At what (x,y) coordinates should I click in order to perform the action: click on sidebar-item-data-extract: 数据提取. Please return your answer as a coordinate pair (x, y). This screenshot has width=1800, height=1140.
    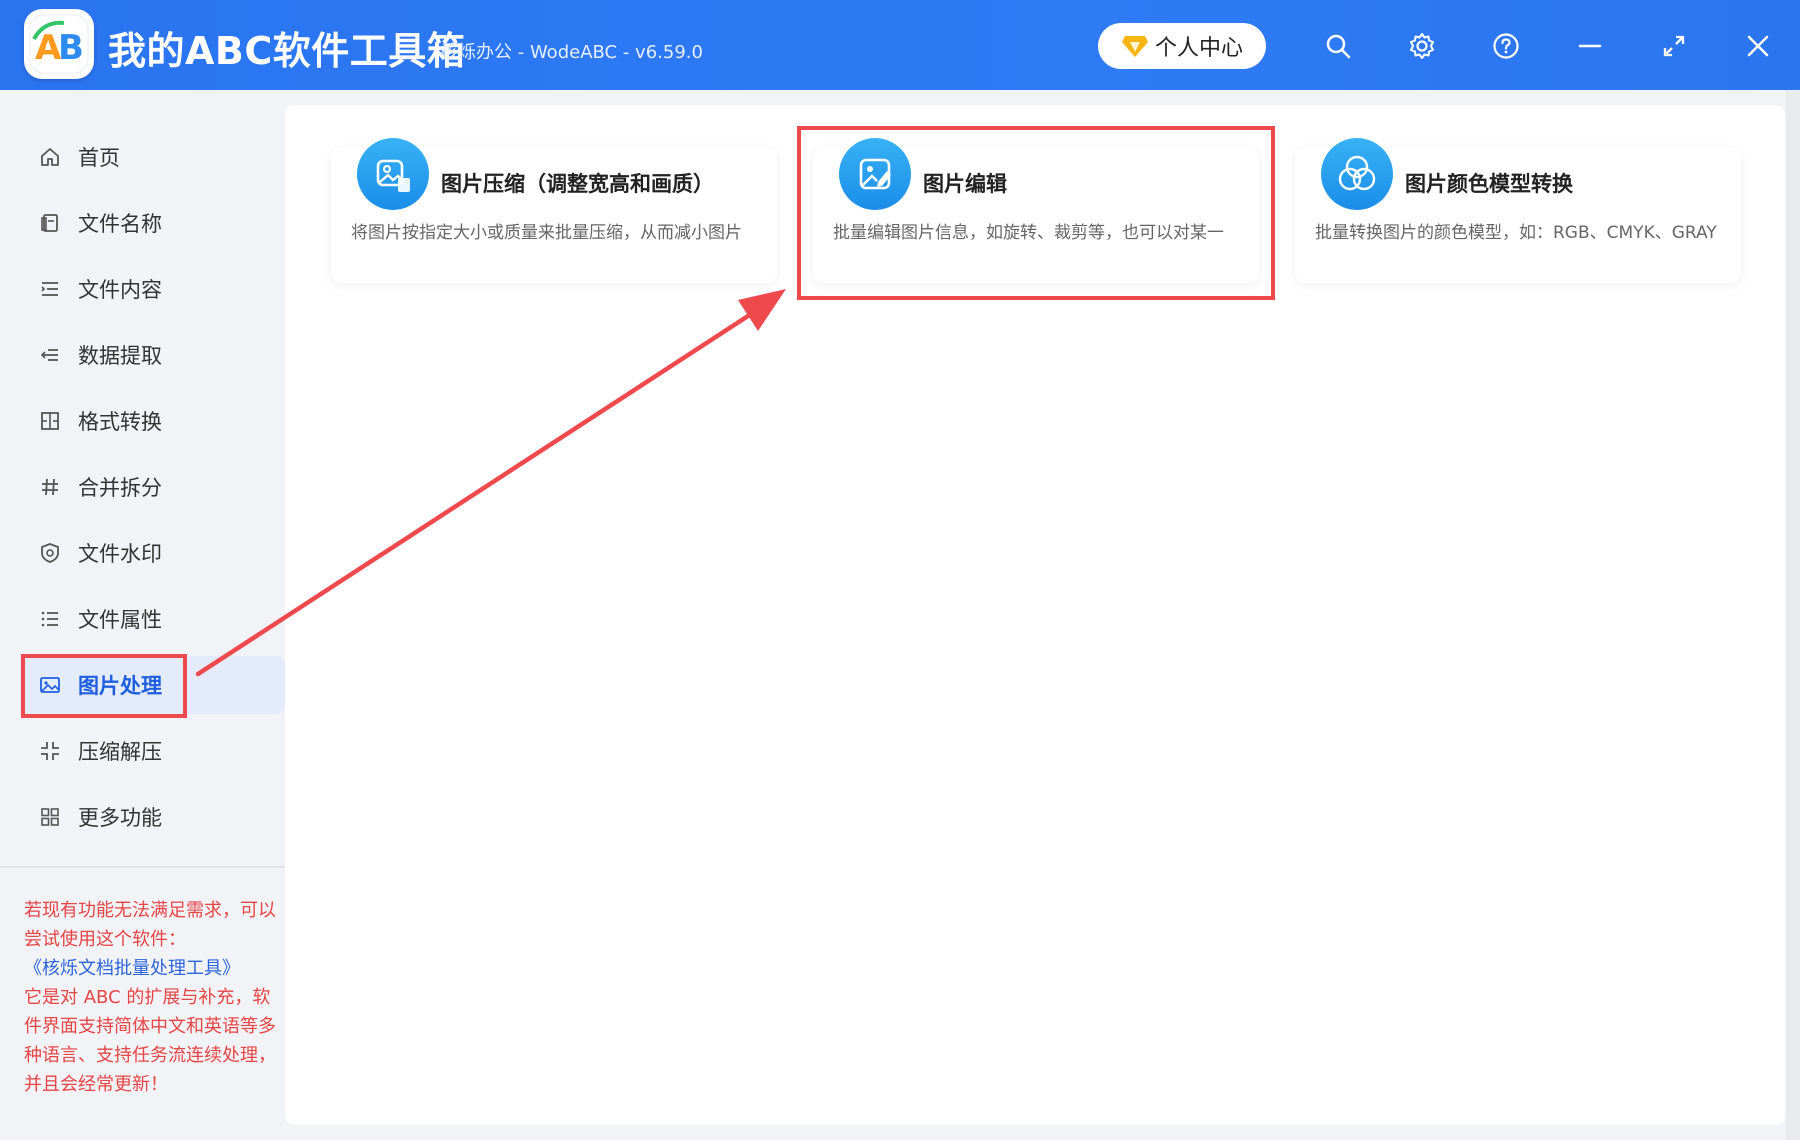
    Looking at the image, I should click on (152, 355).